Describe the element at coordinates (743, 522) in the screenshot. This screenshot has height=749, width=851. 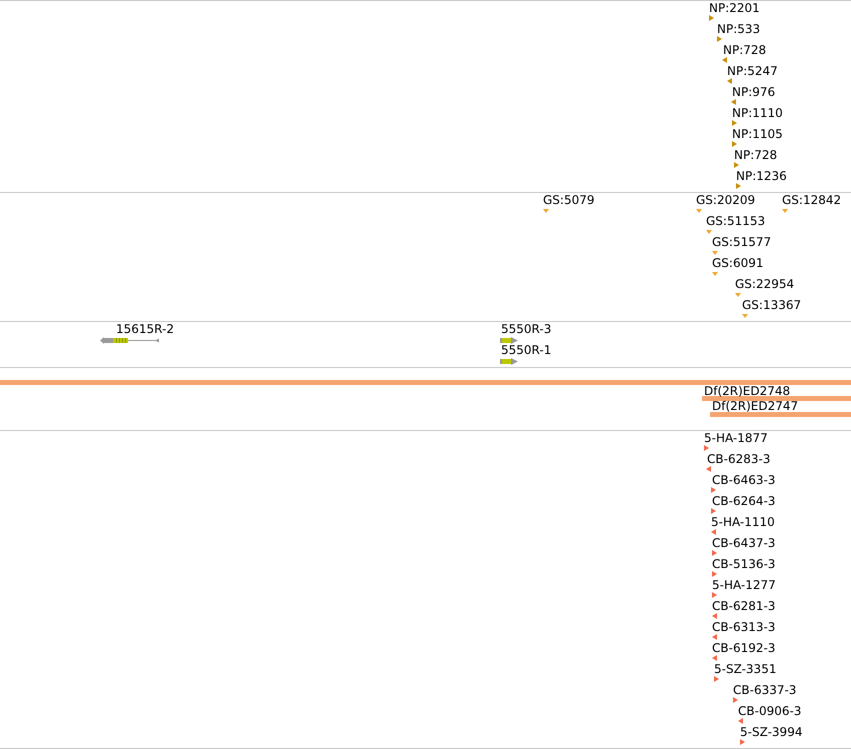
I see `feature-label: 5-HA-1110` at that location.